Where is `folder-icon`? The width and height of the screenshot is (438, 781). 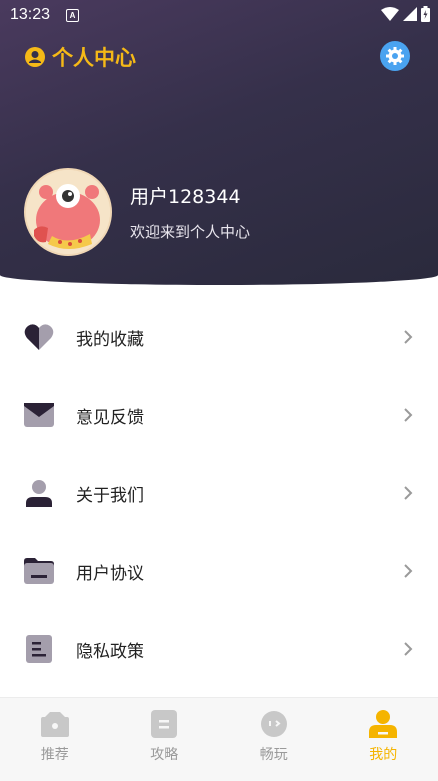
folder-icon is located at coordinates (39, 571).